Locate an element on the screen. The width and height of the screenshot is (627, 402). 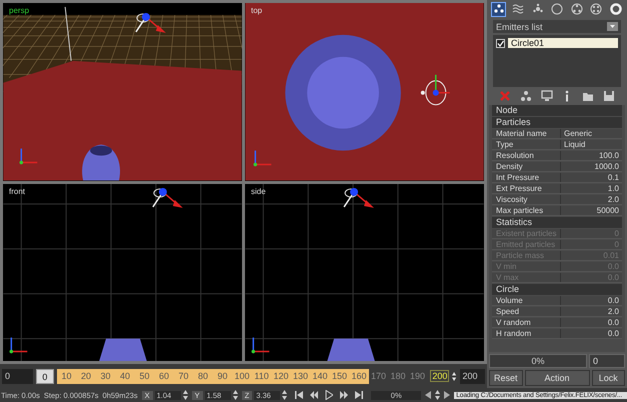
frame-tick: 80 is located at coordinates (203, 376).